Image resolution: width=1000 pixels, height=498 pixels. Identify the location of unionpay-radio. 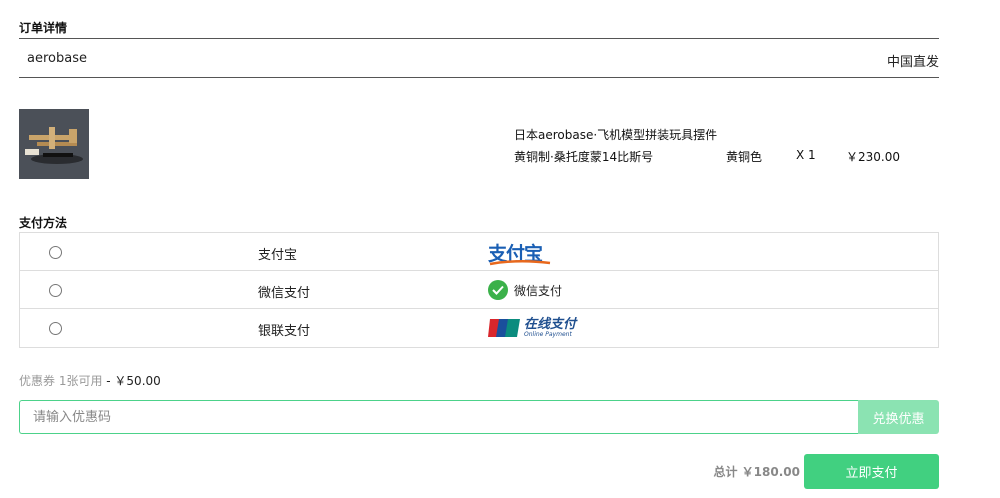
(55, 328).